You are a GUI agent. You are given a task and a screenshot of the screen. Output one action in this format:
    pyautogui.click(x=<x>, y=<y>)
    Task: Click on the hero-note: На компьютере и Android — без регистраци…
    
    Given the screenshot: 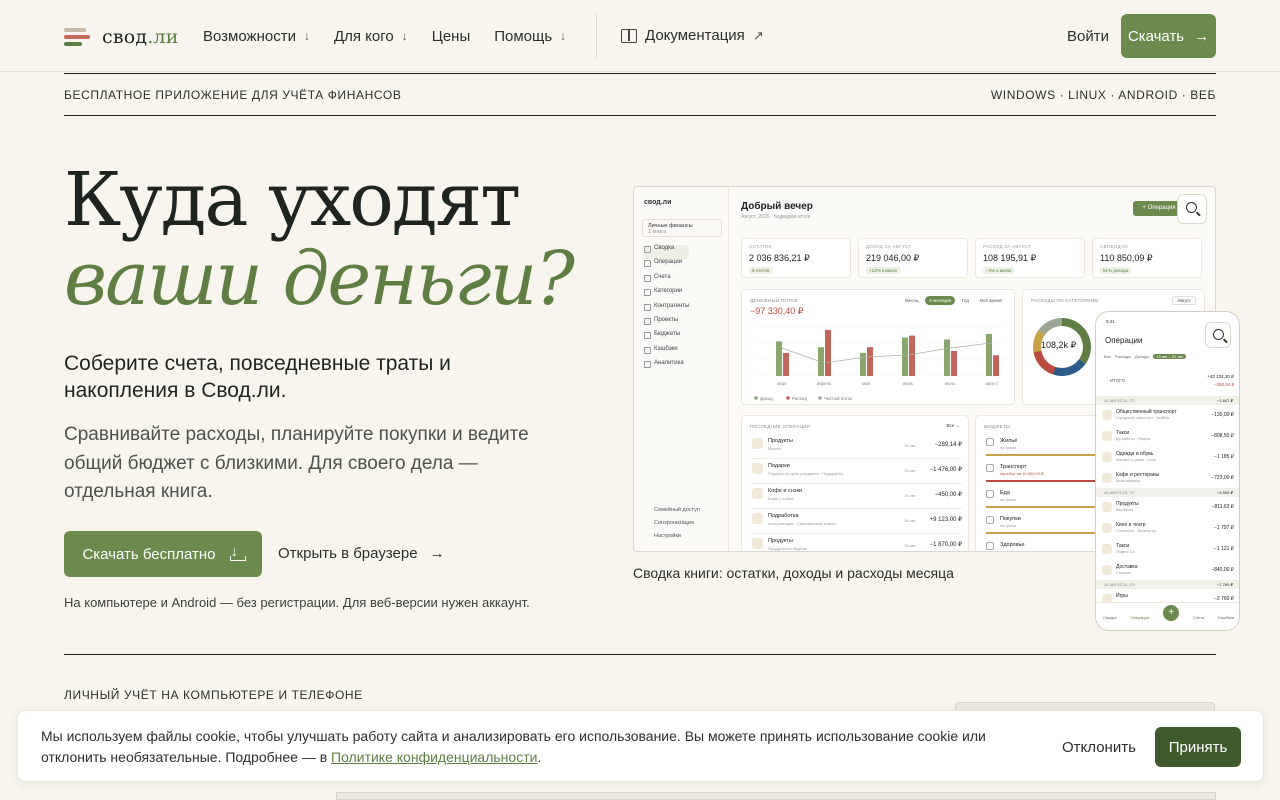 What is the action you would take?
    pyautogui.click(x=297, y=602)
    